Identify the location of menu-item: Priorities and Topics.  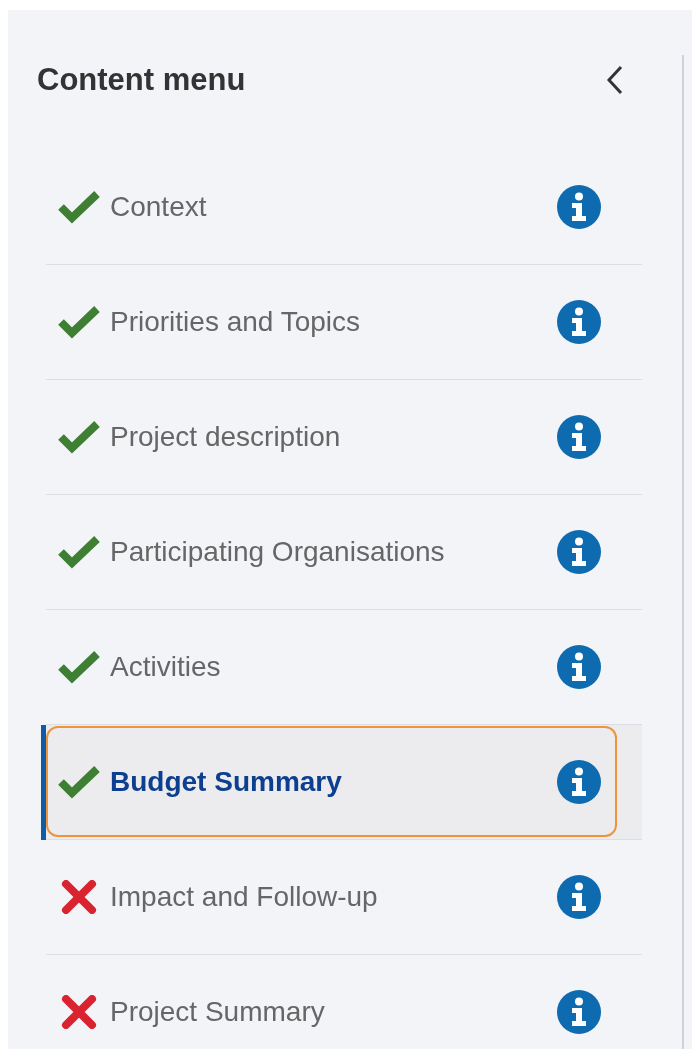
(331, 321).